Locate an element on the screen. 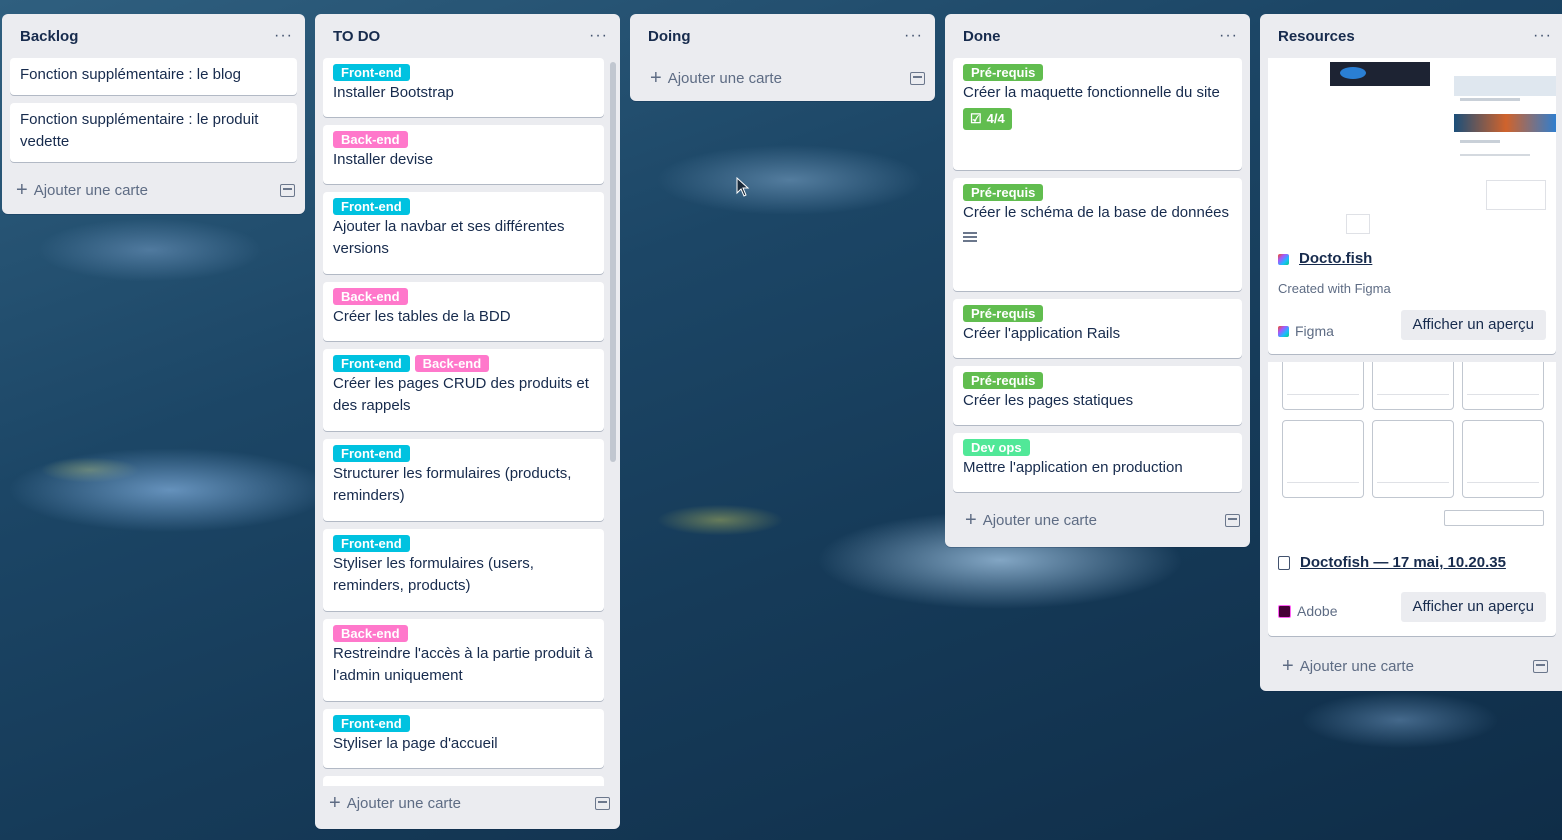 This screenshot has height=840, width=1562. card-title: Styliser la page d'accueil is located at coordinates (415, 743).